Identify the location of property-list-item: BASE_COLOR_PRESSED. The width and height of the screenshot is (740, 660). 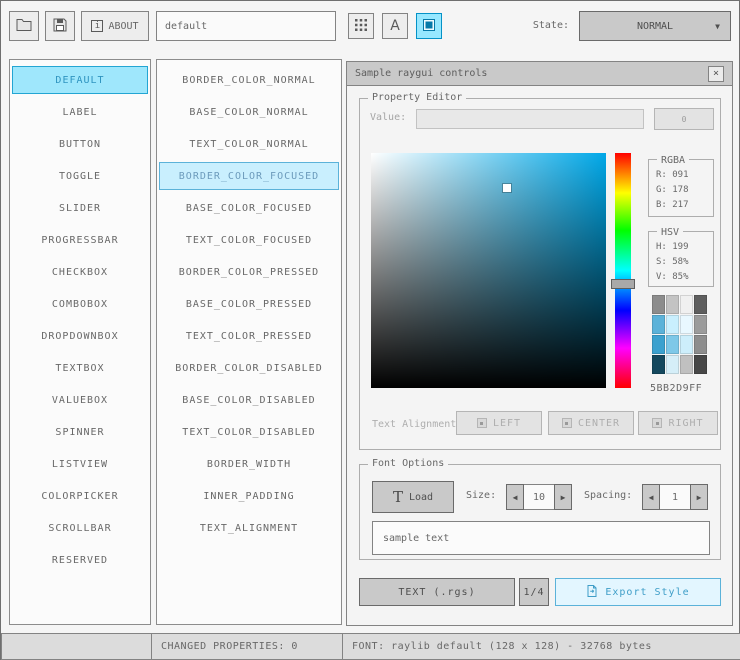
(249, 304).